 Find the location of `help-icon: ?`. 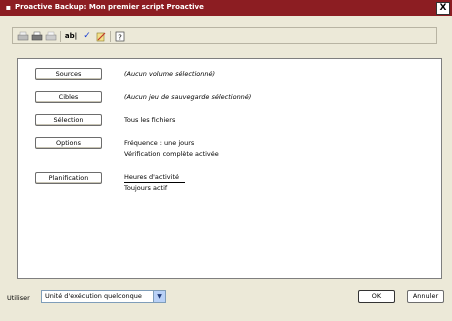

help-icon: ? is located at coordinates (120, 36).